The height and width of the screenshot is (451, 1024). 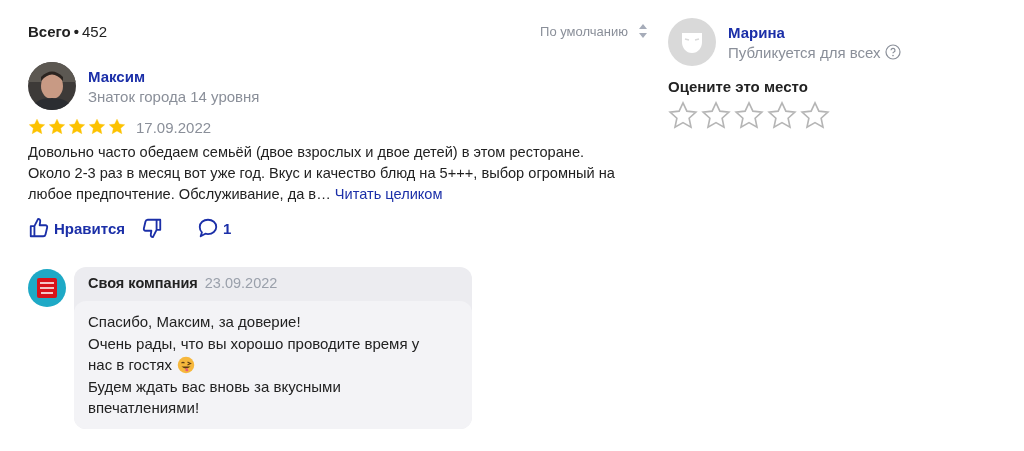 I want to click on dislike-button, so click(x=152, y=228).